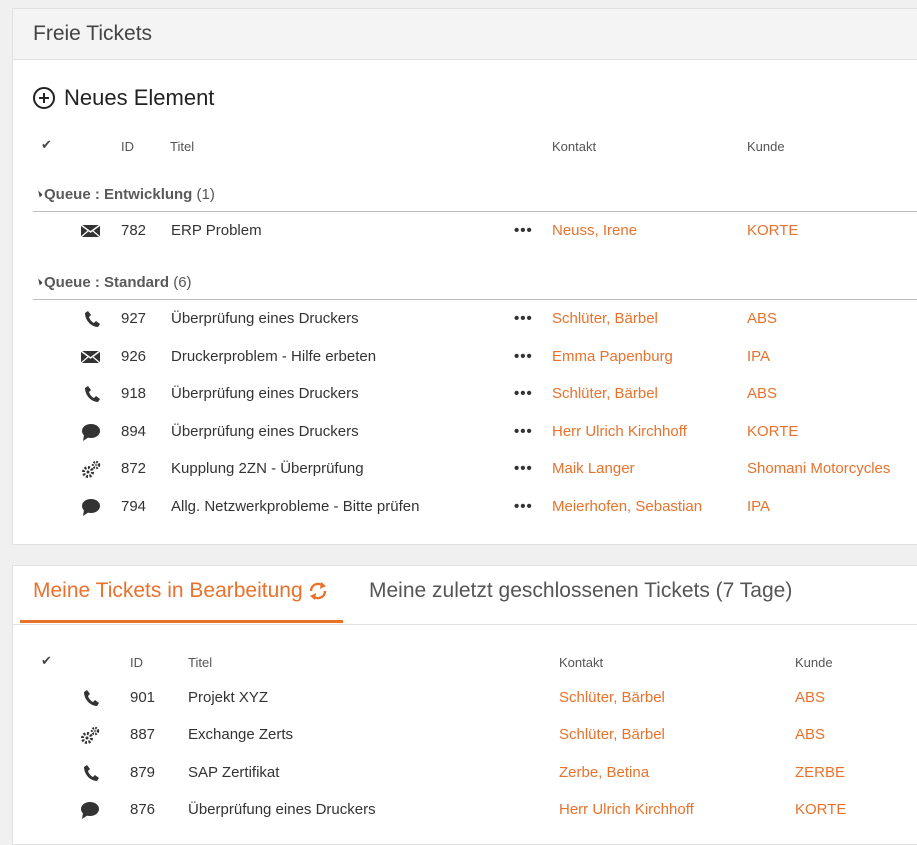 Image resolution: width=917 pixels, height=845 pixels. I want to click on contact-link: Meierhofen, Sebastian, so click(627, 506).